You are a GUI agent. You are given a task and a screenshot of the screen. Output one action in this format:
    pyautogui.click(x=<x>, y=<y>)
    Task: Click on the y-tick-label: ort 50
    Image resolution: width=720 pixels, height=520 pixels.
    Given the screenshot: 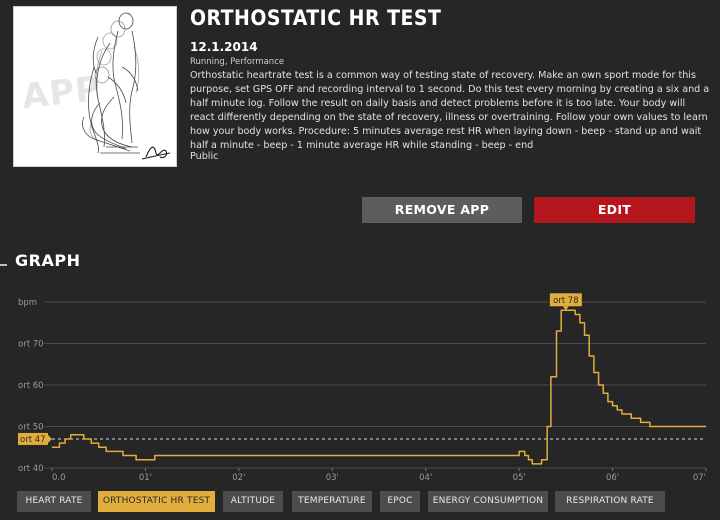 What is the action you would take?
    pyautogui.click(x=31, y=428)
    